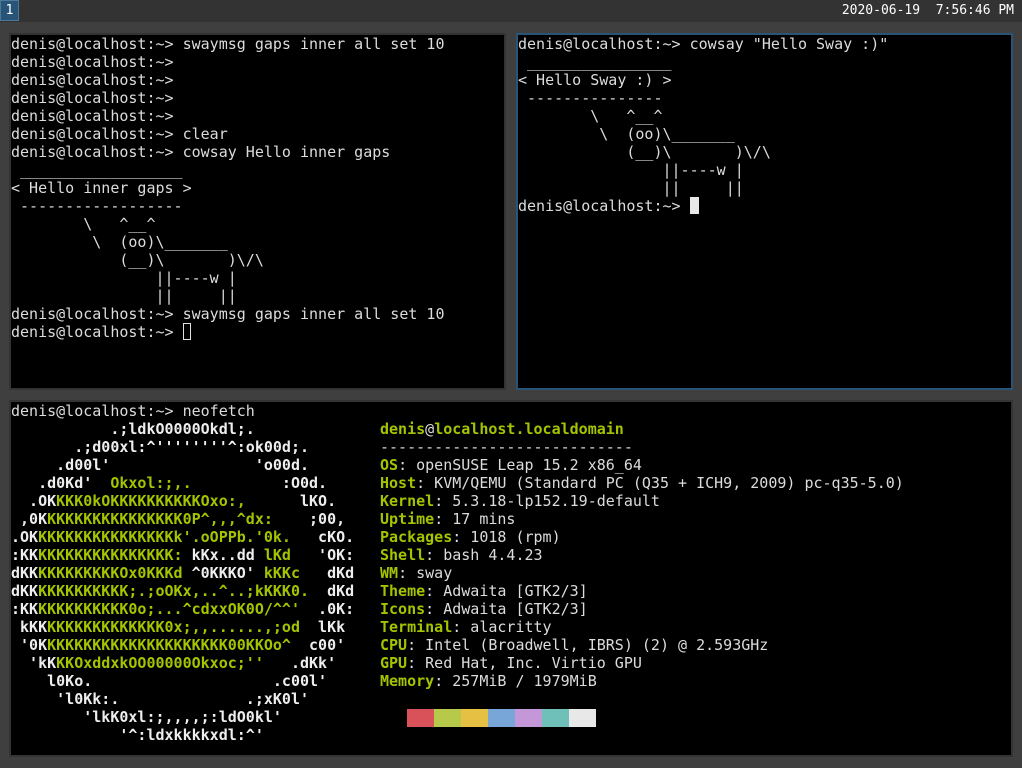 The image size is (1022, 768). I want to click on logo-line: 'kKKKOxddxkOO00000Okxoc;'' .dKk', so click(174, 663).